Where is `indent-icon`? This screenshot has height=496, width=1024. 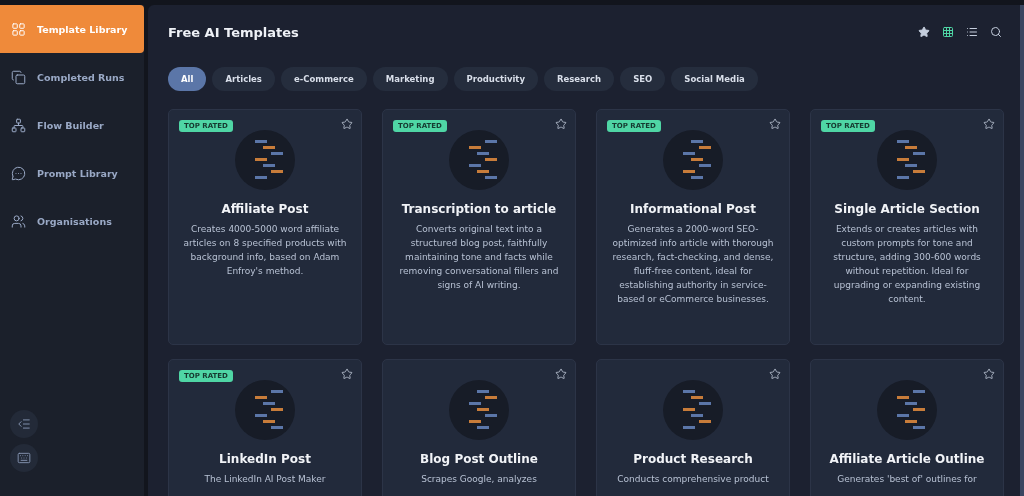
indent-icon is located at coordinates (24, 424).